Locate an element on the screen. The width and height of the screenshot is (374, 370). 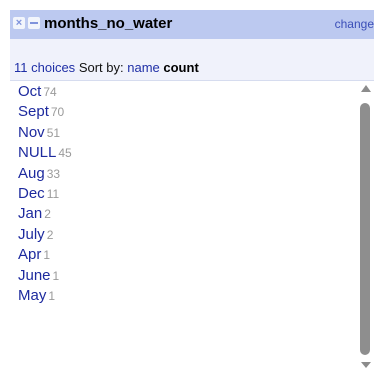
choice-name: July is located at coordinates (31, 234).